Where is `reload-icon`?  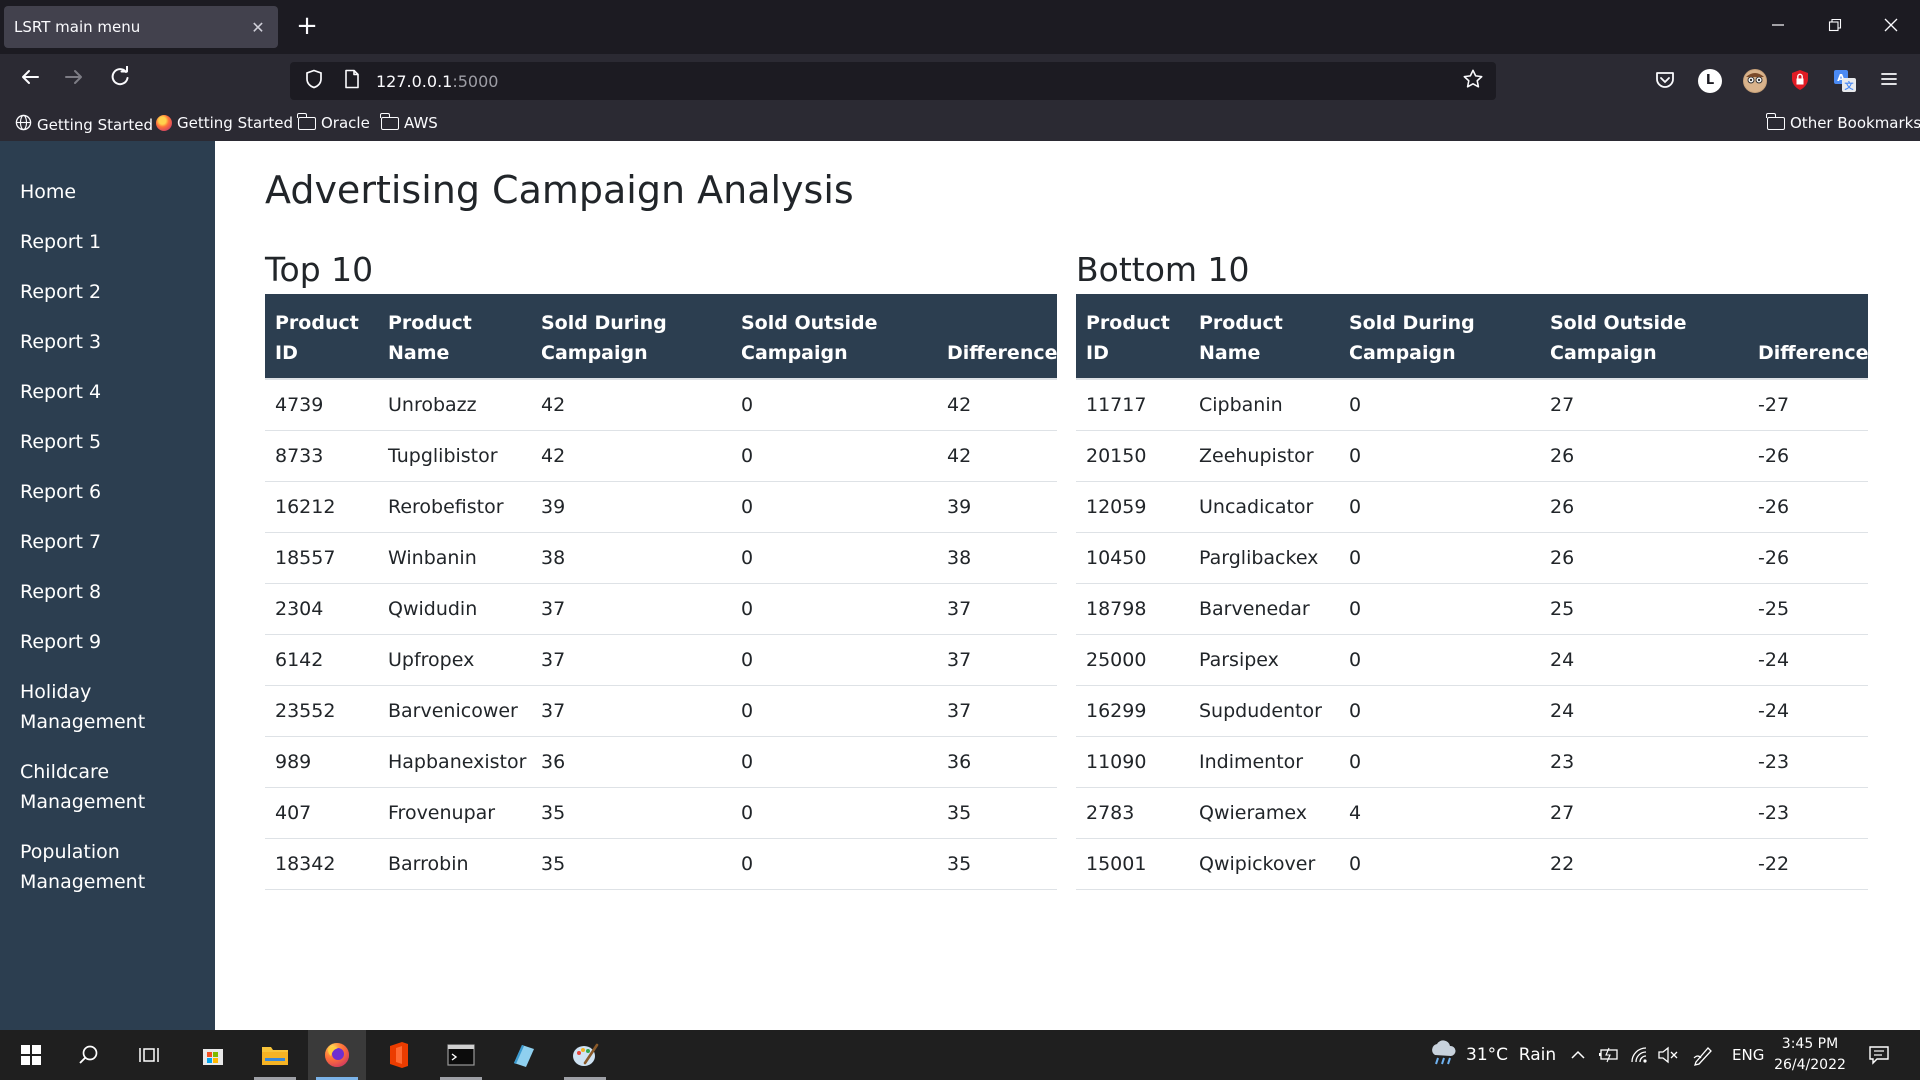 reload-icon is located at coordinates (120, 81).